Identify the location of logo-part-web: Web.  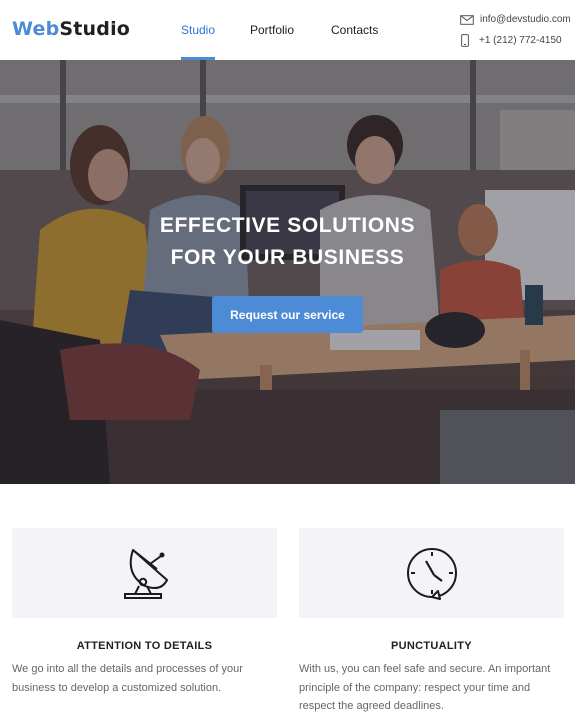
(36, 29).